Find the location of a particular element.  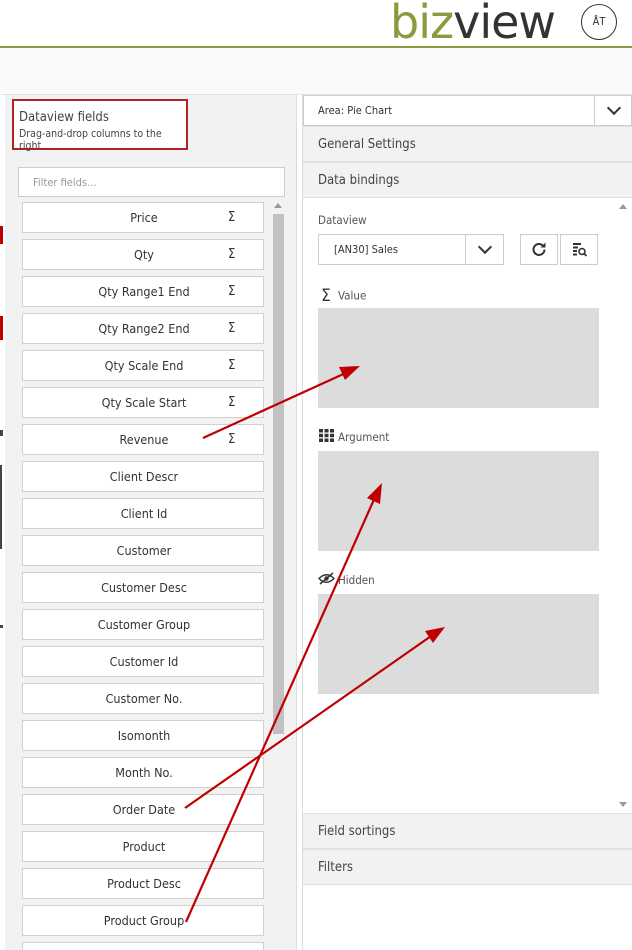

section-label: General Settings is located at coordinates (367, 144).